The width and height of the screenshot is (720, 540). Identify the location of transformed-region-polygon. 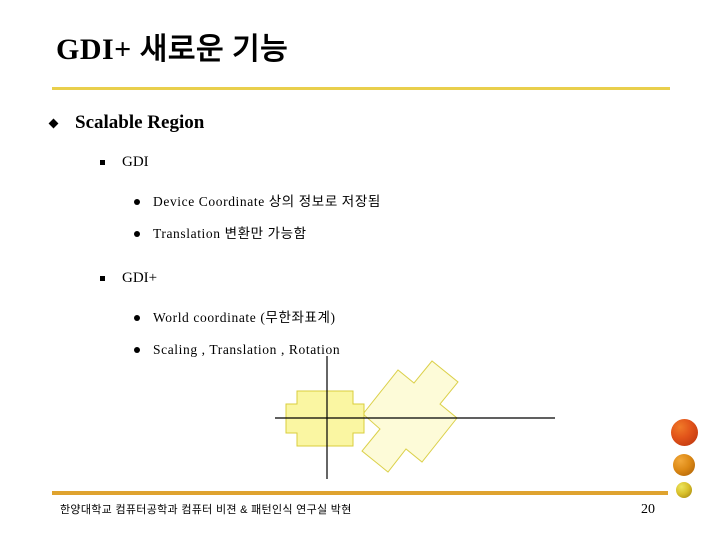
(410, 416).